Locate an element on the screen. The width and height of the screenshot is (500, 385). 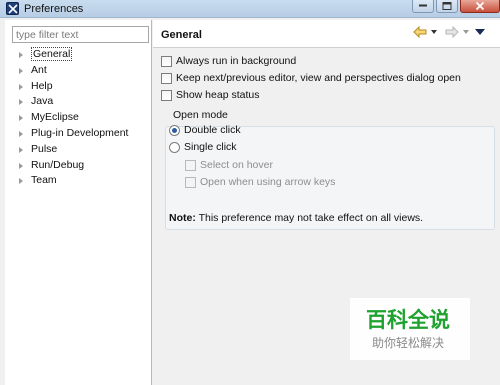
minimize-button is located at coordinates (423, 6).